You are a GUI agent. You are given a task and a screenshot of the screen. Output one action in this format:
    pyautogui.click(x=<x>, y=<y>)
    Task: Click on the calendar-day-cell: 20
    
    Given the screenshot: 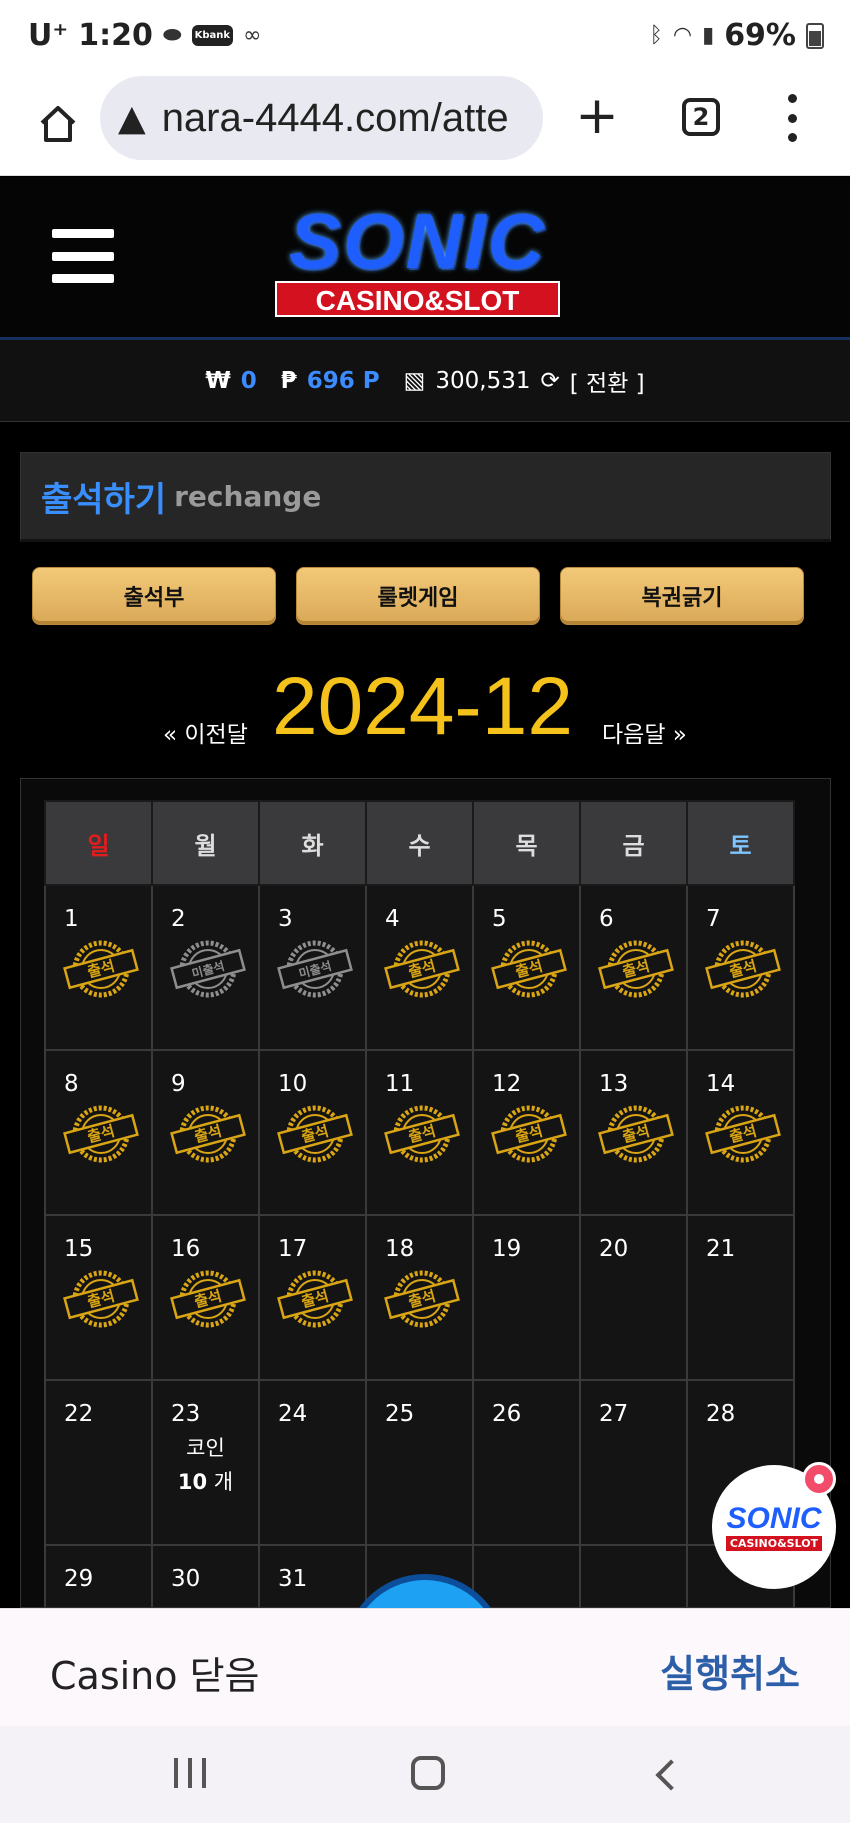 What is the action you would take?
    pyautogui.click(x=633, y=1297)
    